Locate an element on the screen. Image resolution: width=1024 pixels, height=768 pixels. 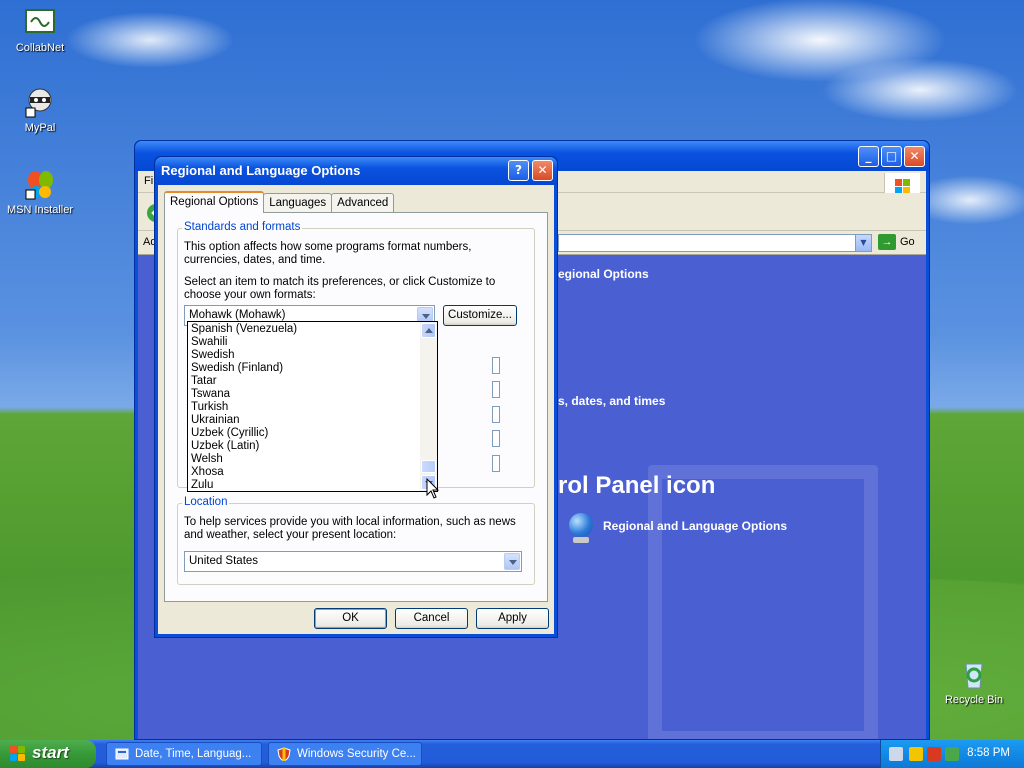
go-button: → Go is located at coordinates (896, 242).